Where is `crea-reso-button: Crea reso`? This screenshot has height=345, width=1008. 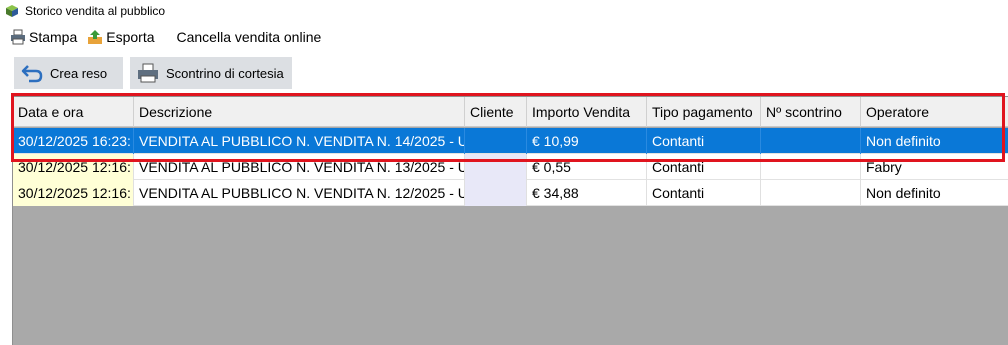 crea-reso-button: Crea reso is located at coordinates (68, 73).